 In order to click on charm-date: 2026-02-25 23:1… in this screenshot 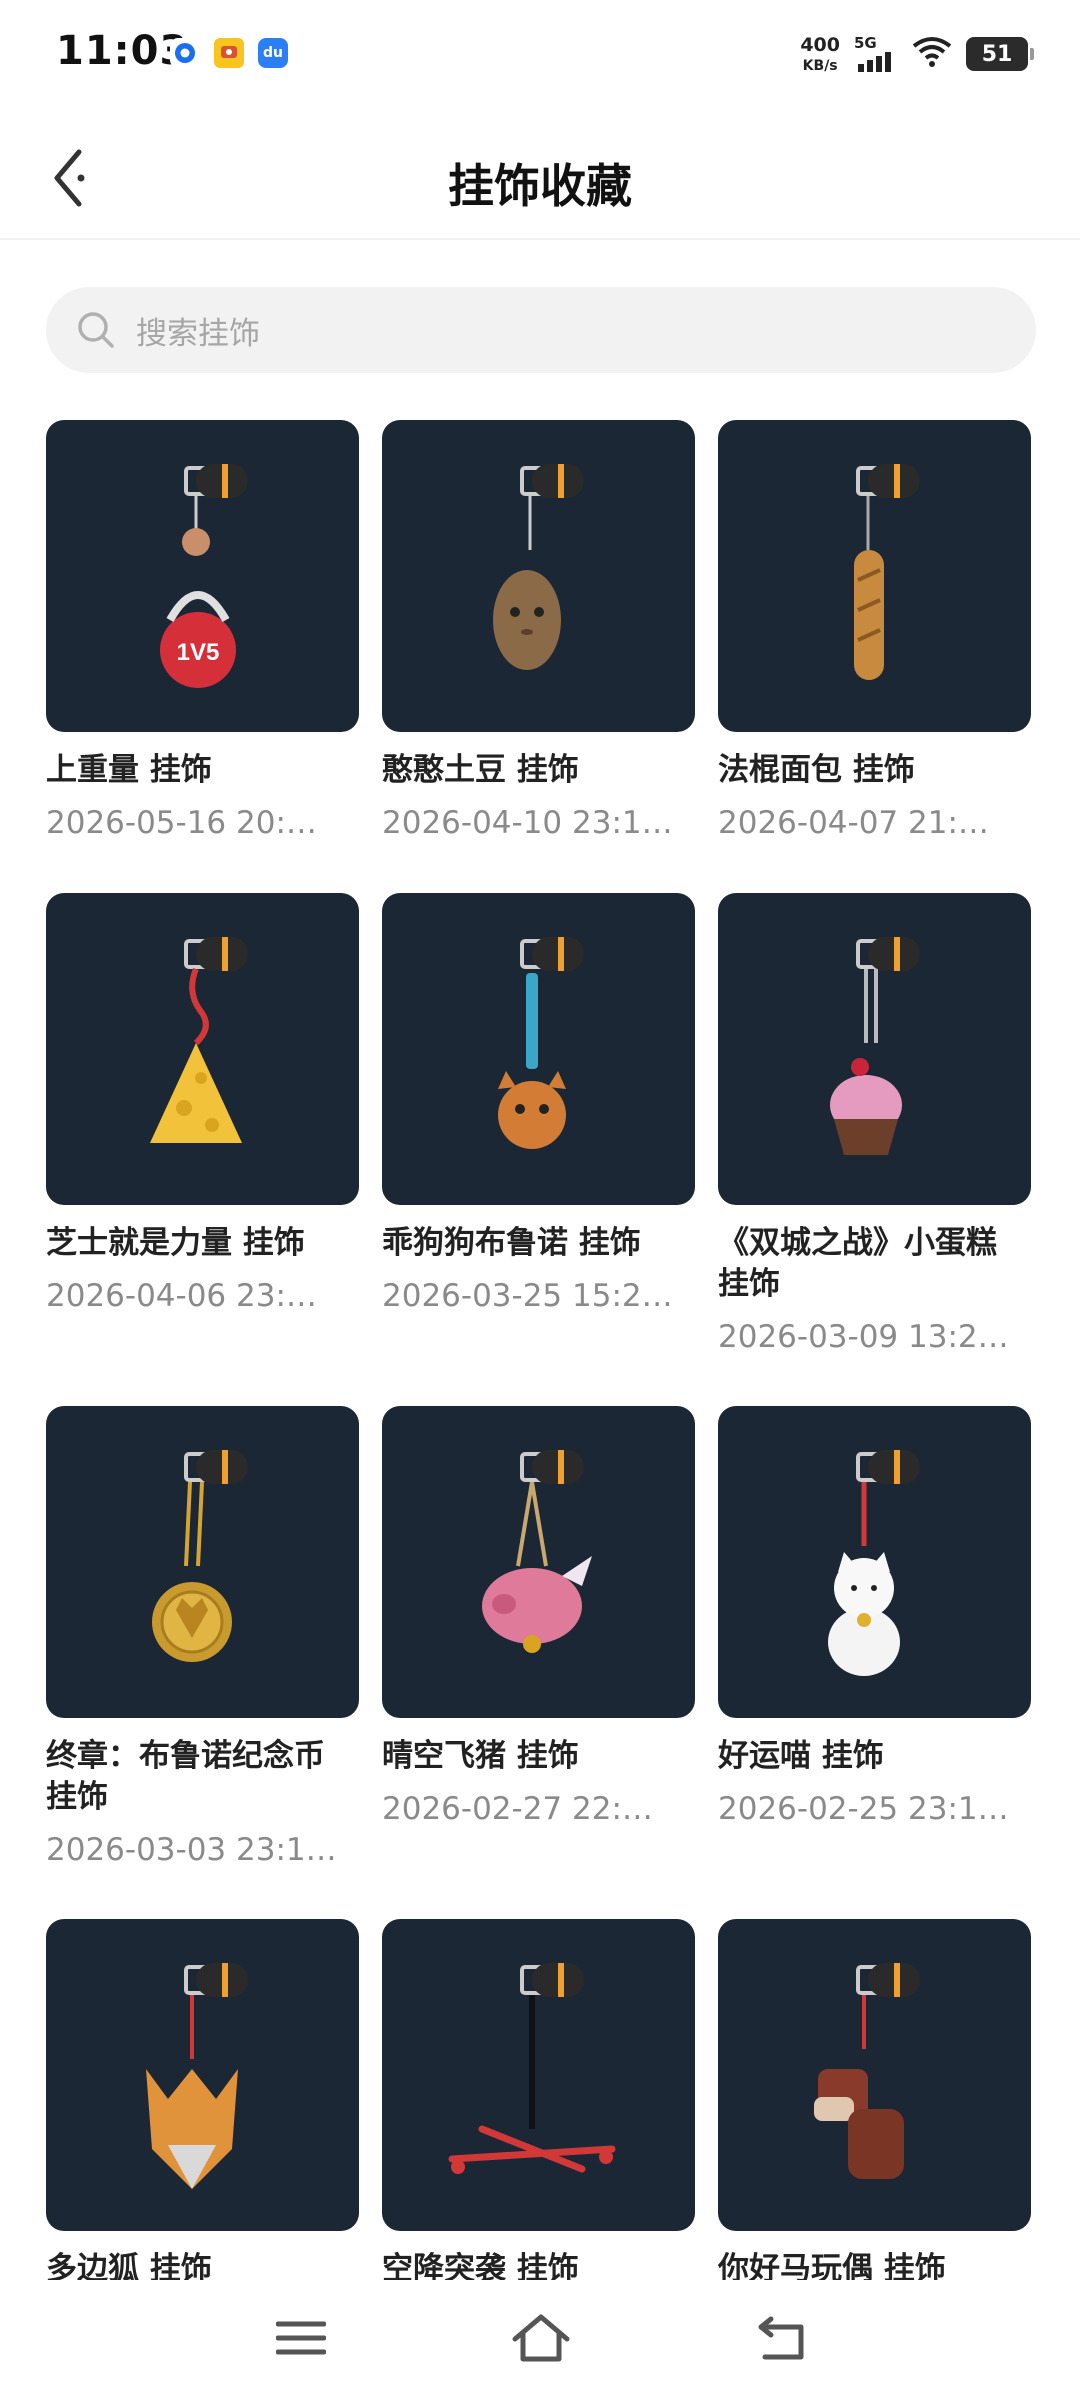, I will do `click(863, 1809)`.